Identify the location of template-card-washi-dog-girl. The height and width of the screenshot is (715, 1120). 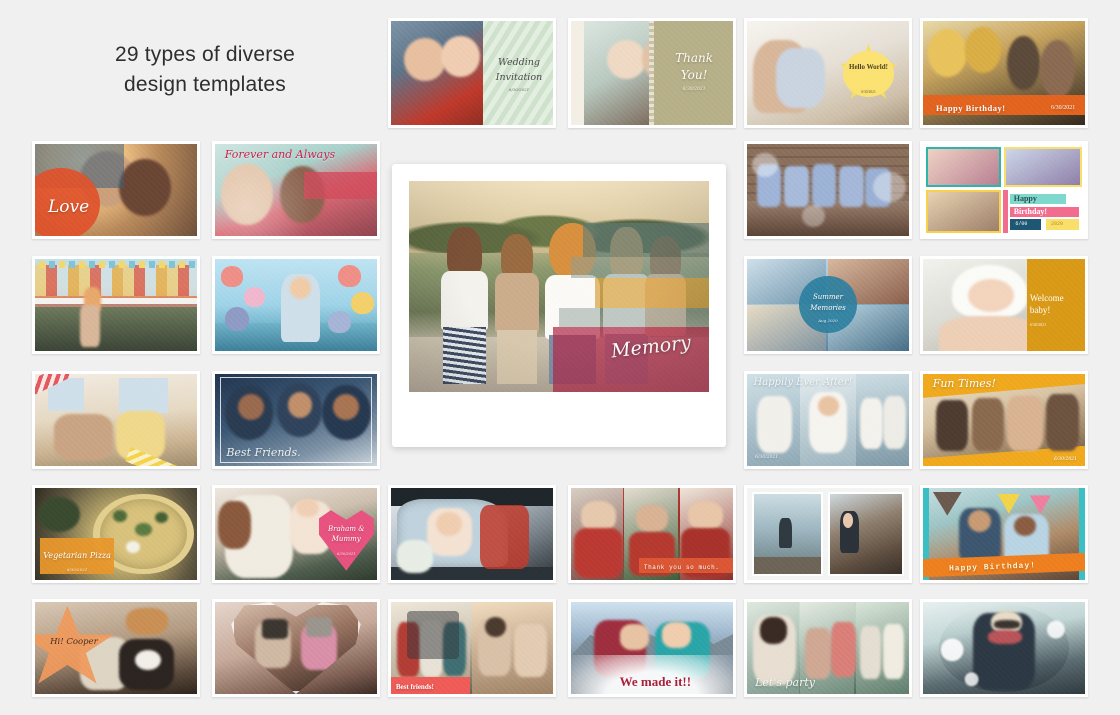
(116, 420).